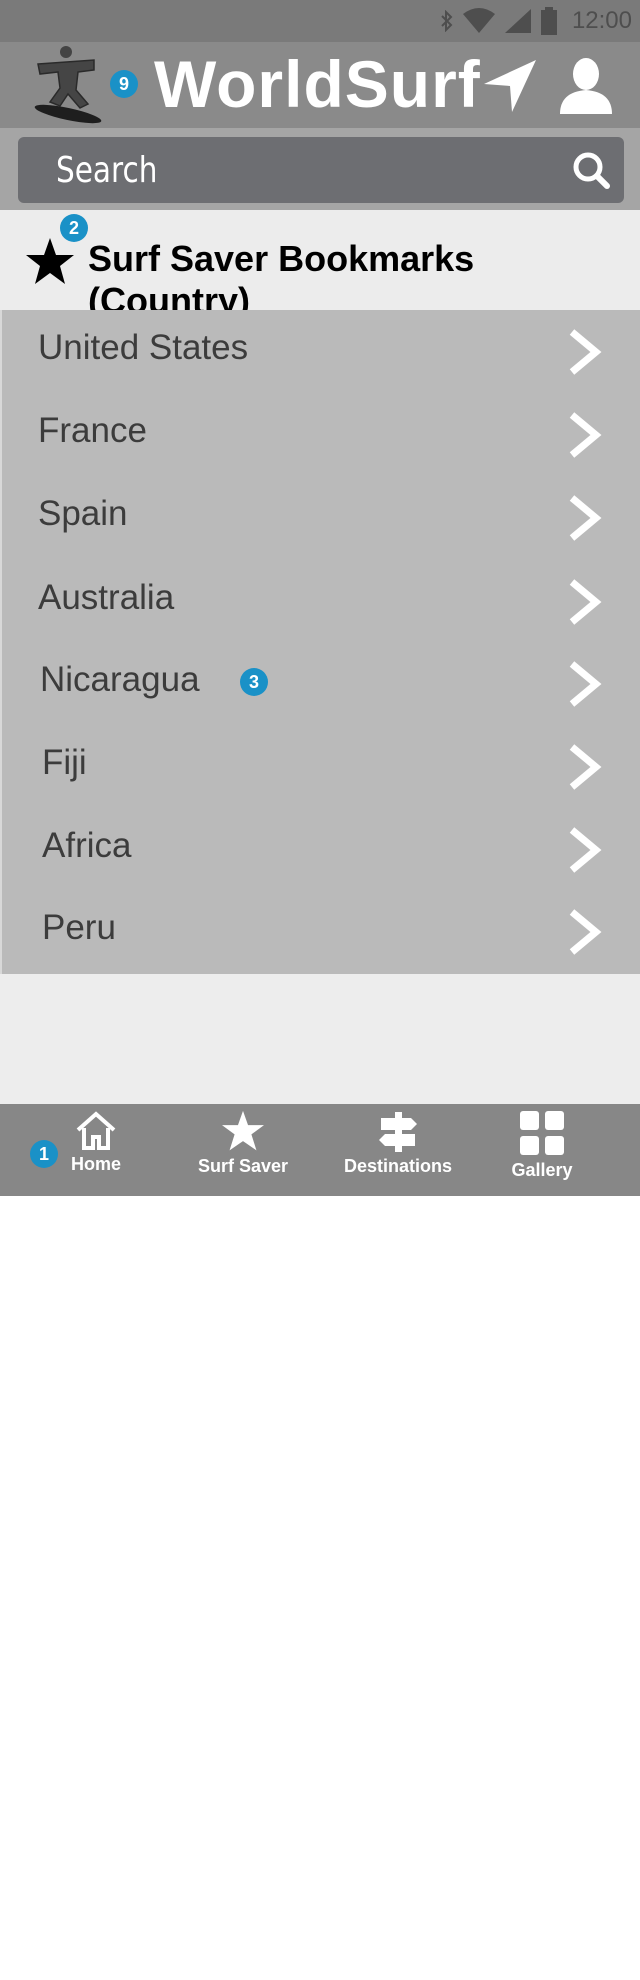  What do you see at coordinates (321, 351) in the screenshot?
I see `country-item-united-states: United States` at bounding box center [321, 351].